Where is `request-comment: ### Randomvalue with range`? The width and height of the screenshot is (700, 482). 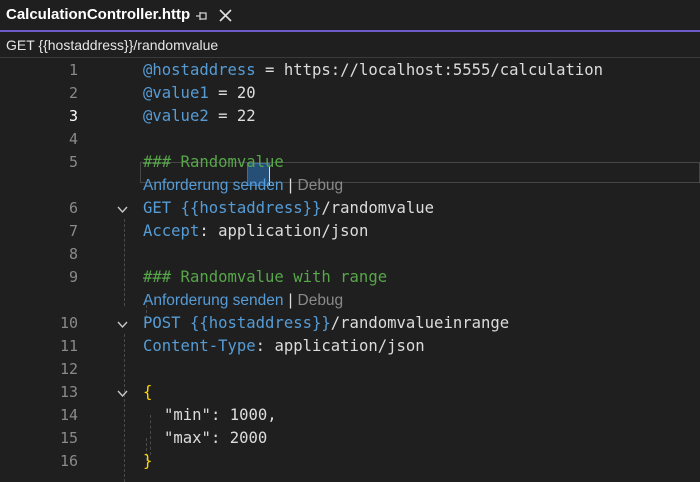 request-comment: ### Randomvalue with range is located at coordinates (265, 277).